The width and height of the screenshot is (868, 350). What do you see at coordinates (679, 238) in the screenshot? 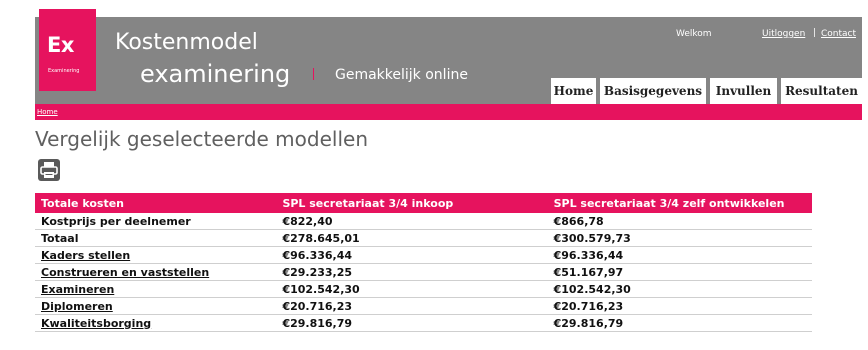
I see `cell-value: €300.579,73` at bounding box center [679, 238].